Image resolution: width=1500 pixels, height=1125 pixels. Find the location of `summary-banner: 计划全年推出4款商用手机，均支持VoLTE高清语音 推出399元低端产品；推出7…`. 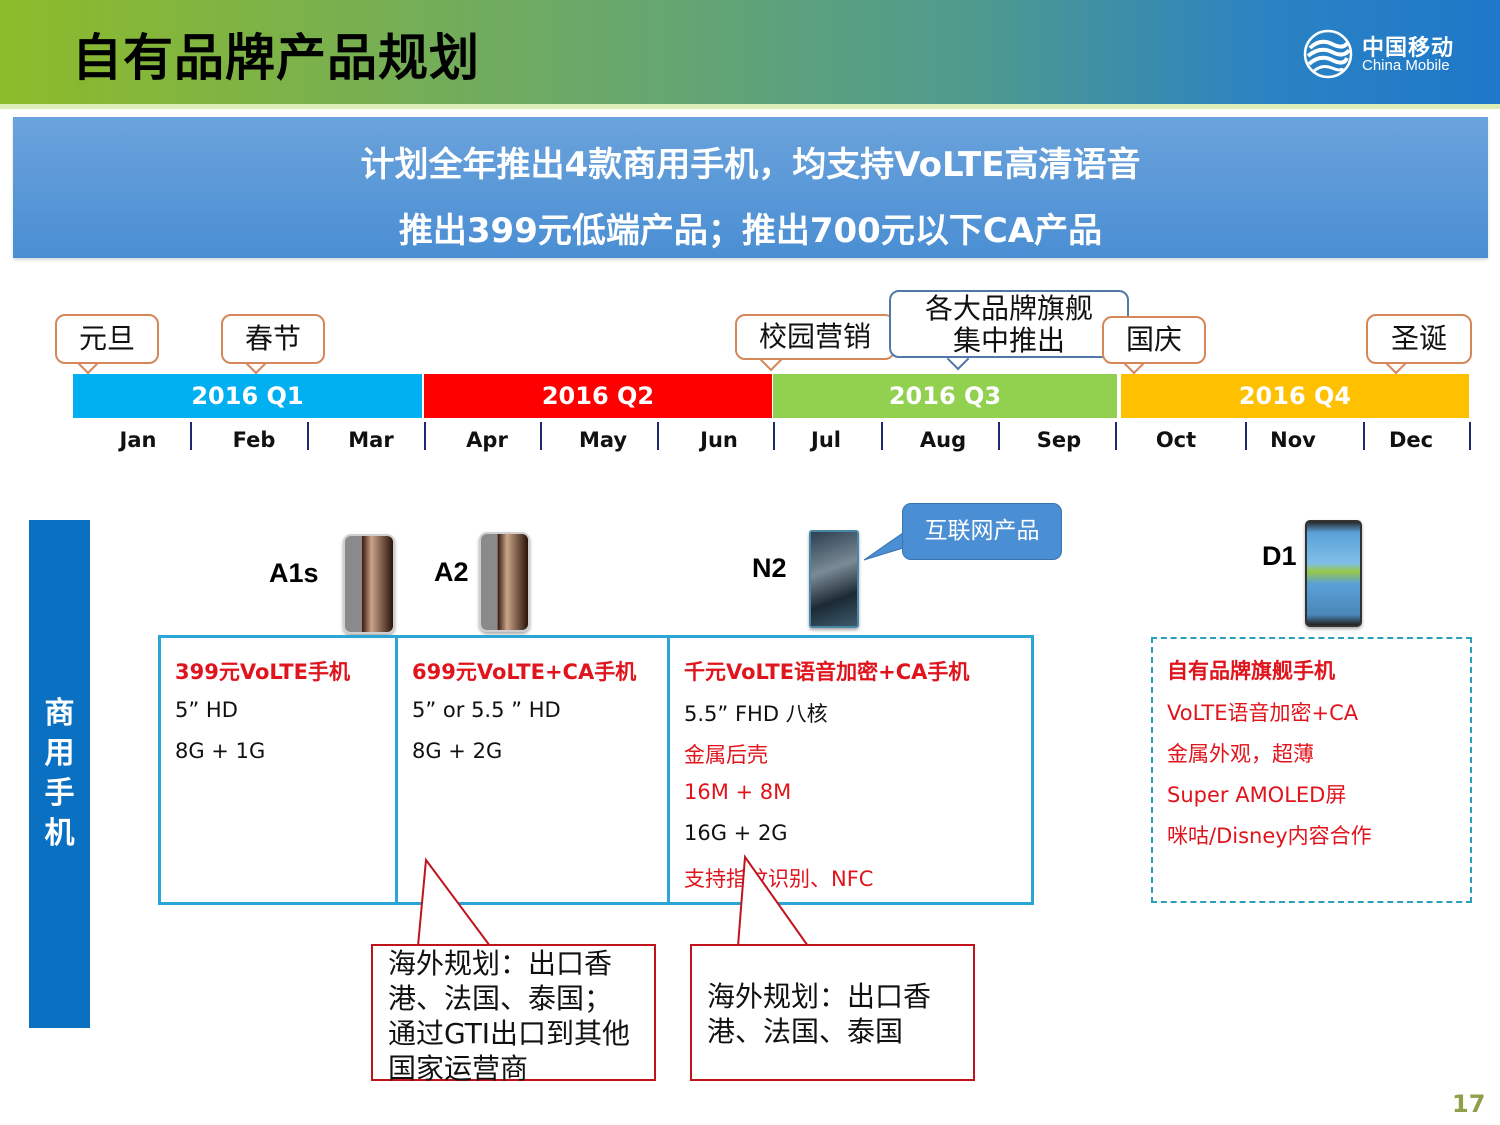

summary-banner: 计划全年推出4款商用手机，均支持VoLTE高清语音 推出399元低端产品；推出7… is located at coordinates (750, 187).